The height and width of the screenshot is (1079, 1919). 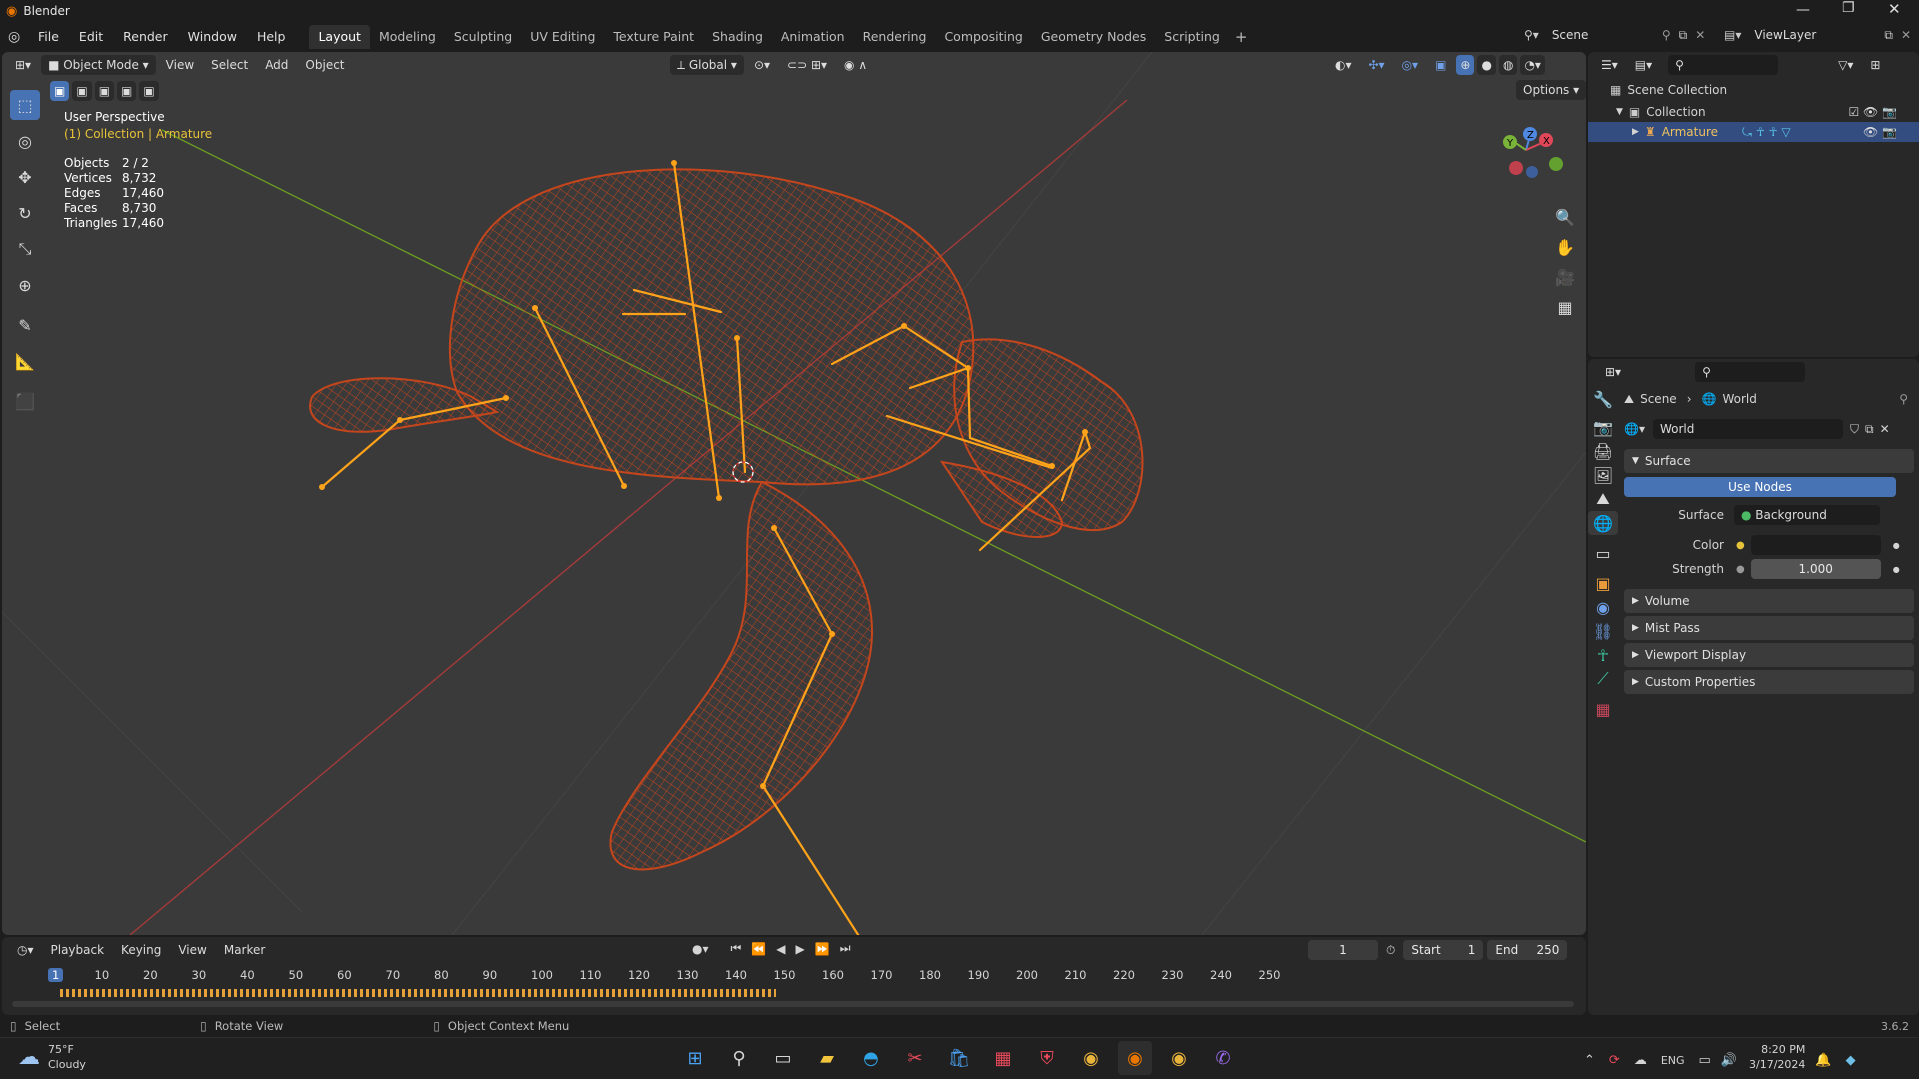 I want to click on tab-texture-paint: Texture Paint, so click(x=653, y=37).